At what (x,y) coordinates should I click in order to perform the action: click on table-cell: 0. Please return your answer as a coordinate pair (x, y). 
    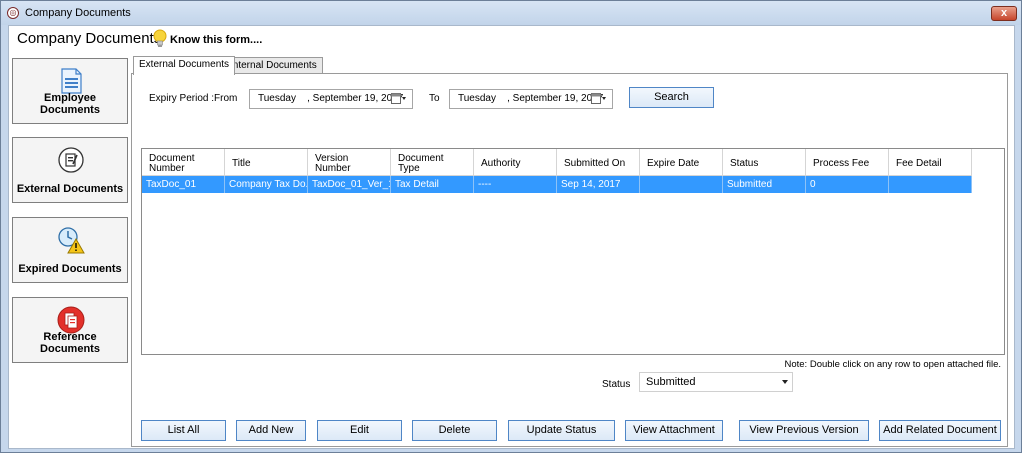
    Looking at the image, I should click on (847, 184).